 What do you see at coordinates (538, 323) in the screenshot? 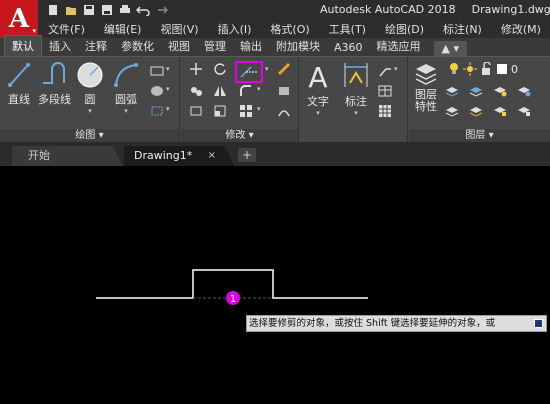
I see `prompt-options-icon` at bounding box center [538, 323].